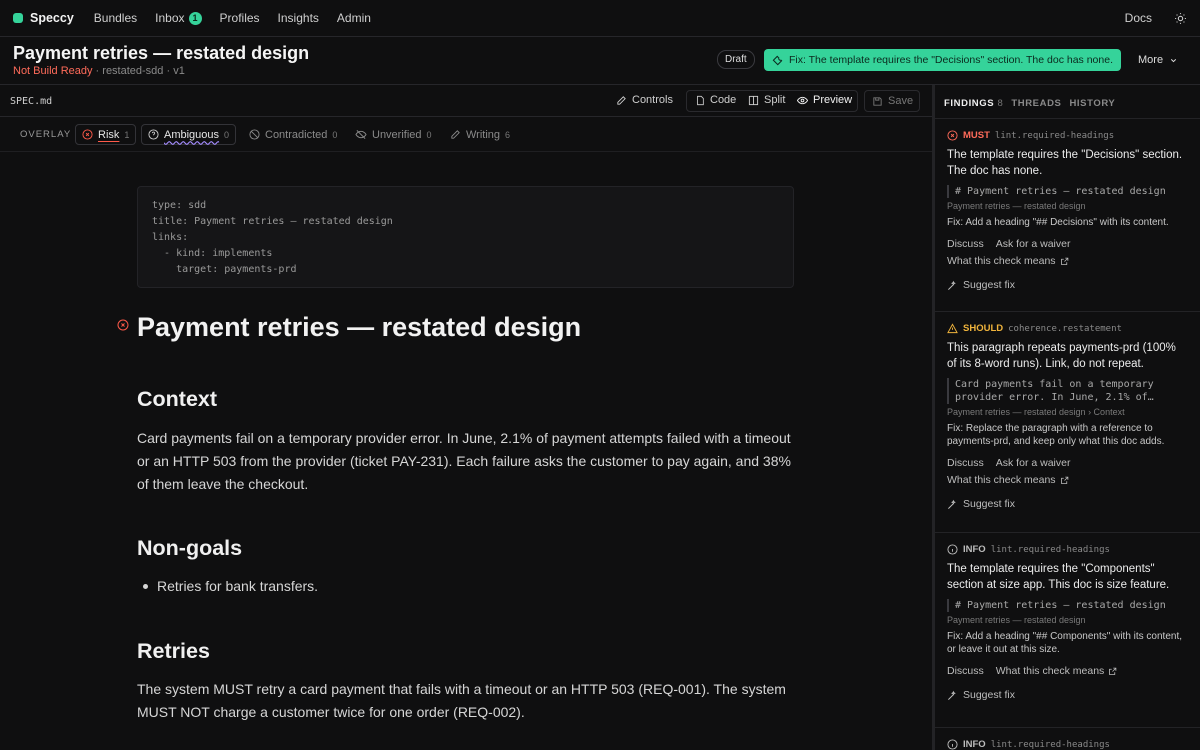 The width and height of the screenshot is (1200, 750). I want to click on inbox-count-badge: 1, so click(195, 18).